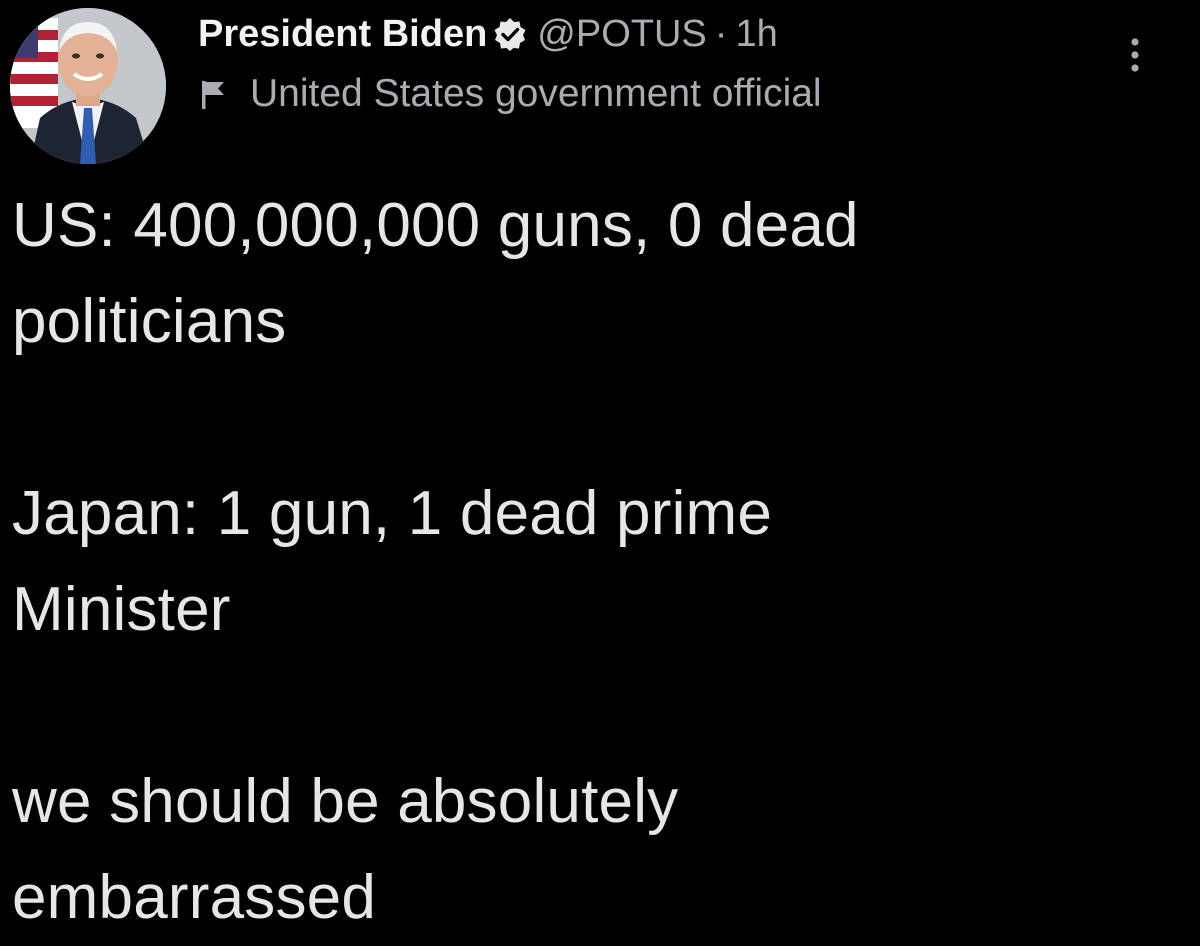 The width and height of the screenshot is (1200, 946). I want to click on avatar, so click(88, 86).